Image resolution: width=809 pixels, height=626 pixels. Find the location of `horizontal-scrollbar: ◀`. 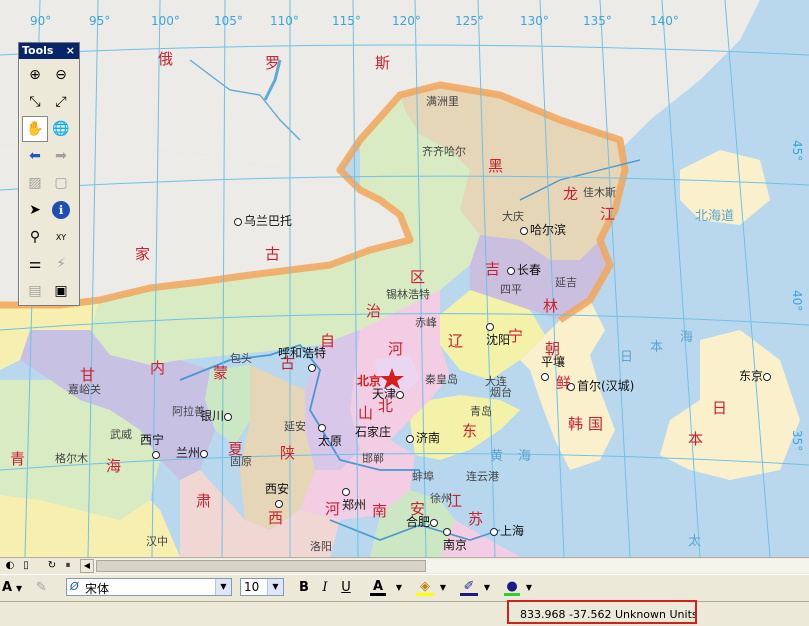

horizontal-scrollbar: ◀ is located at coordinates (444, 566).